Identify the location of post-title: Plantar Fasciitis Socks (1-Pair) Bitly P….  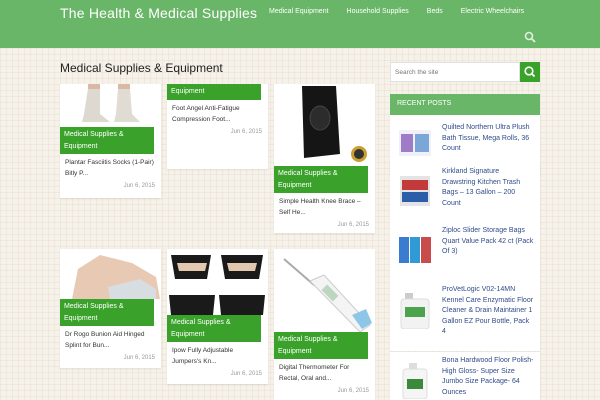
(110, 168).